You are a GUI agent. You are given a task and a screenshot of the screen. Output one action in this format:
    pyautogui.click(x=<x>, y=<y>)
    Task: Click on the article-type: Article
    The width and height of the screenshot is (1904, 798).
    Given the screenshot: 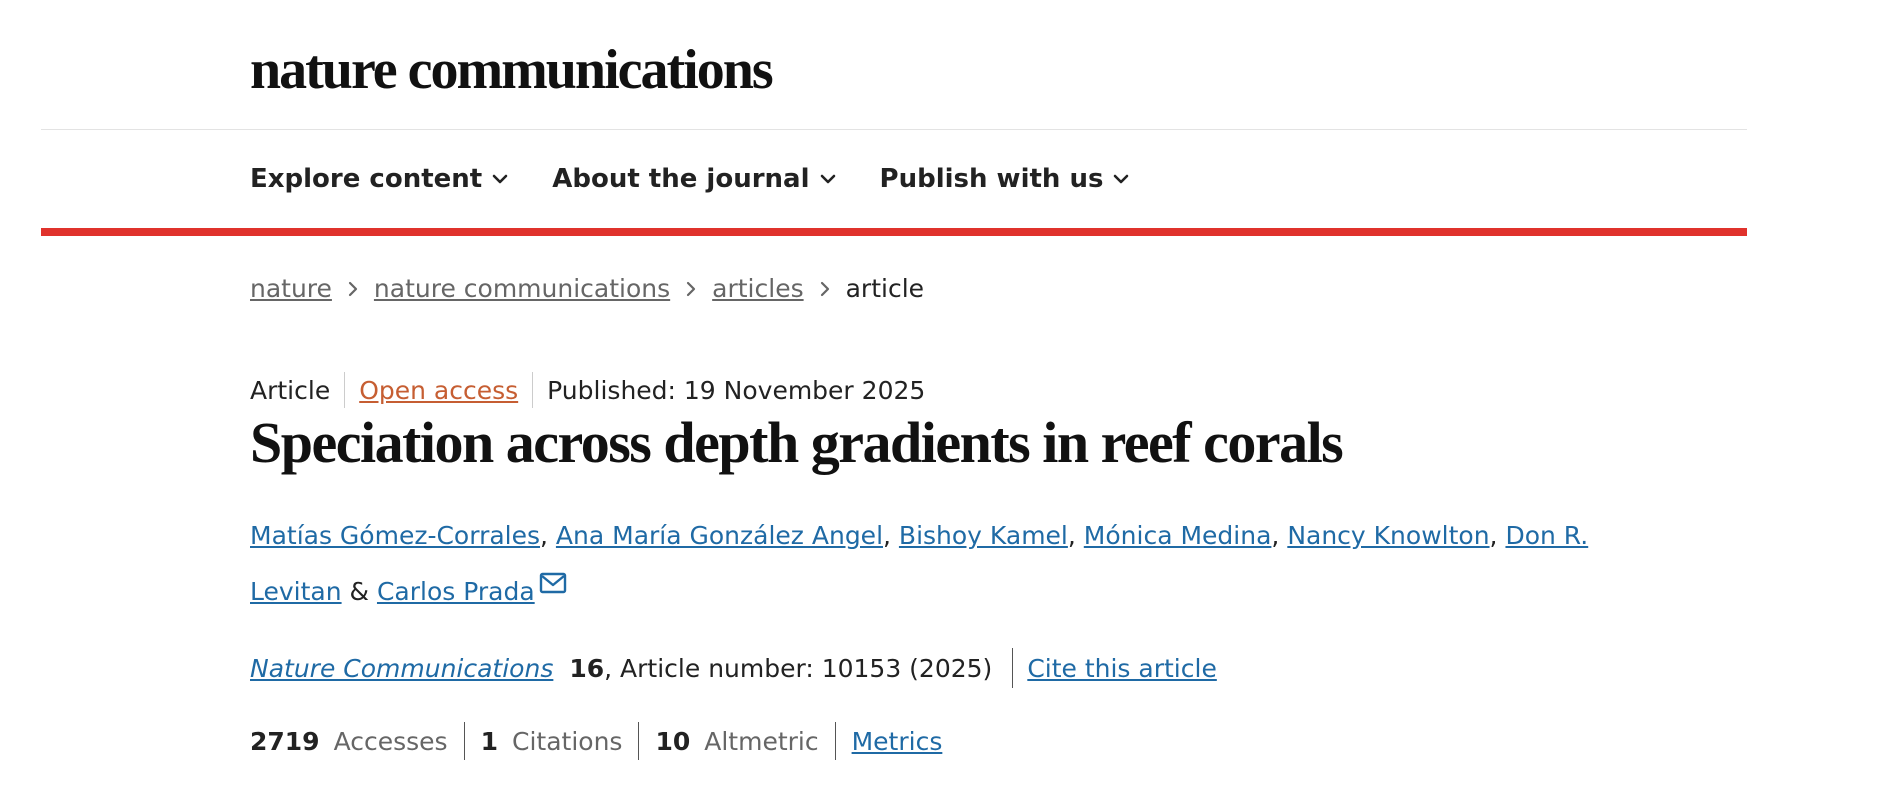 What is the action you would take?
    pyautogui.click(x=290, y=390)
    